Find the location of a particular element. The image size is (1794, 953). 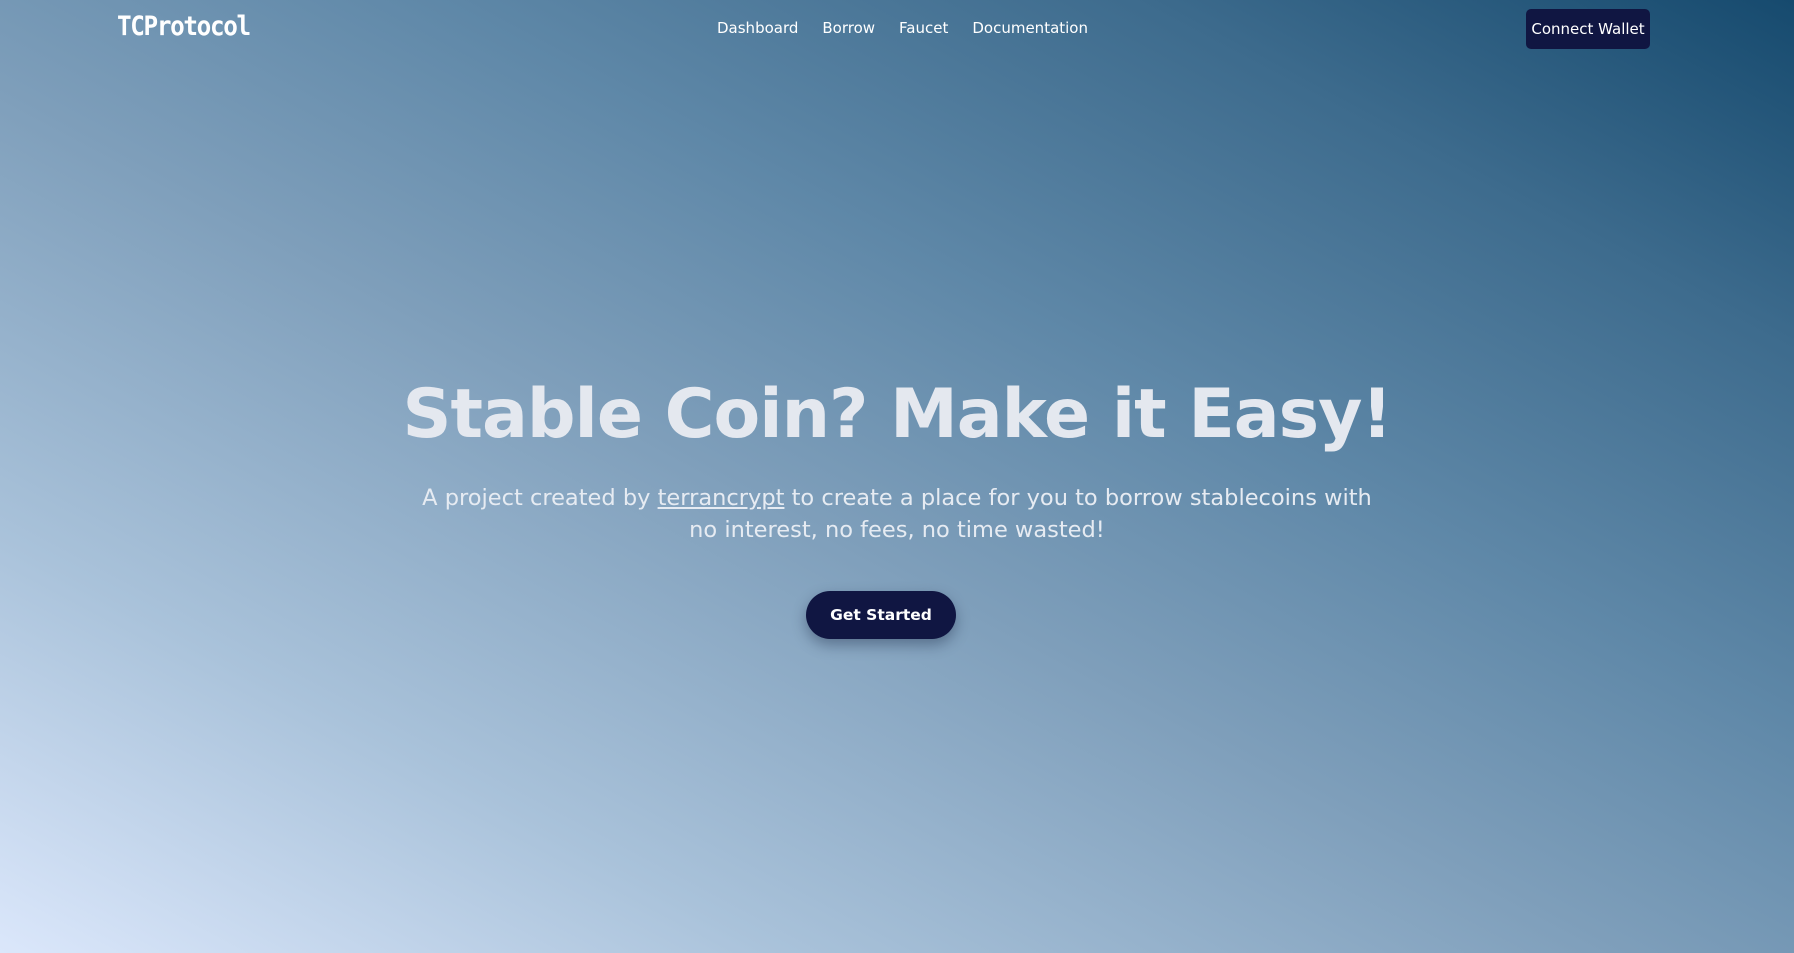

connect-wallet-button: Connect Wallet is located at coordinates (1588, 29).